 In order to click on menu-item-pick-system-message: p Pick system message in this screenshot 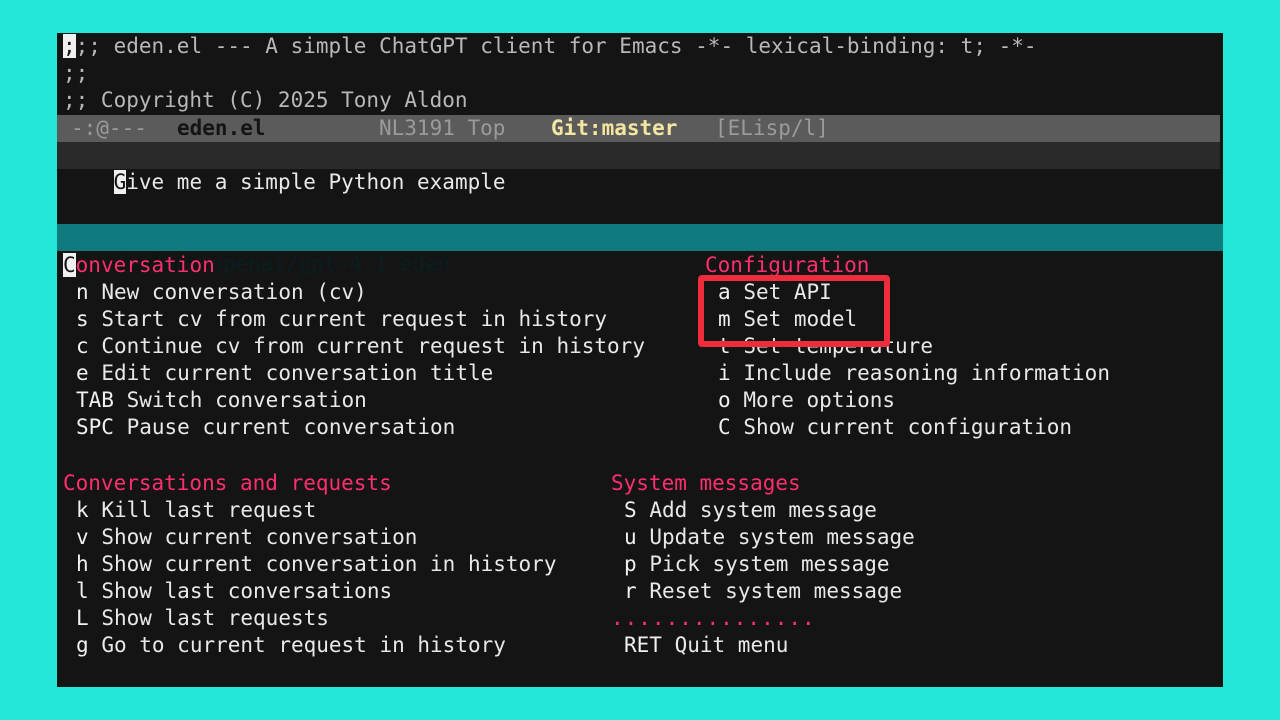, I will do `click(757, 564)`.